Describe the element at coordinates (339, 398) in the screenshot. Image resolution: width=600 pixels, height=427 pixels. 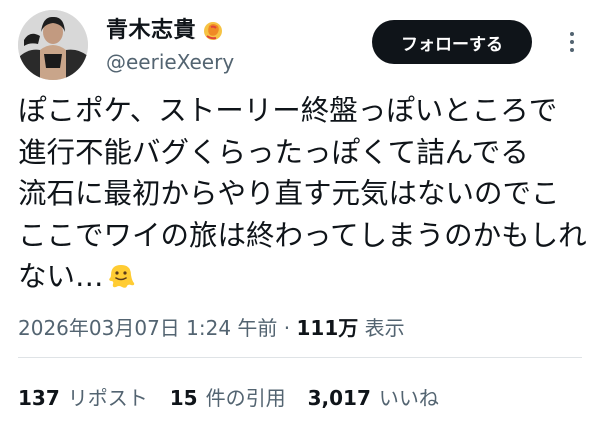
I see `stat-count: 3,017` at that location.